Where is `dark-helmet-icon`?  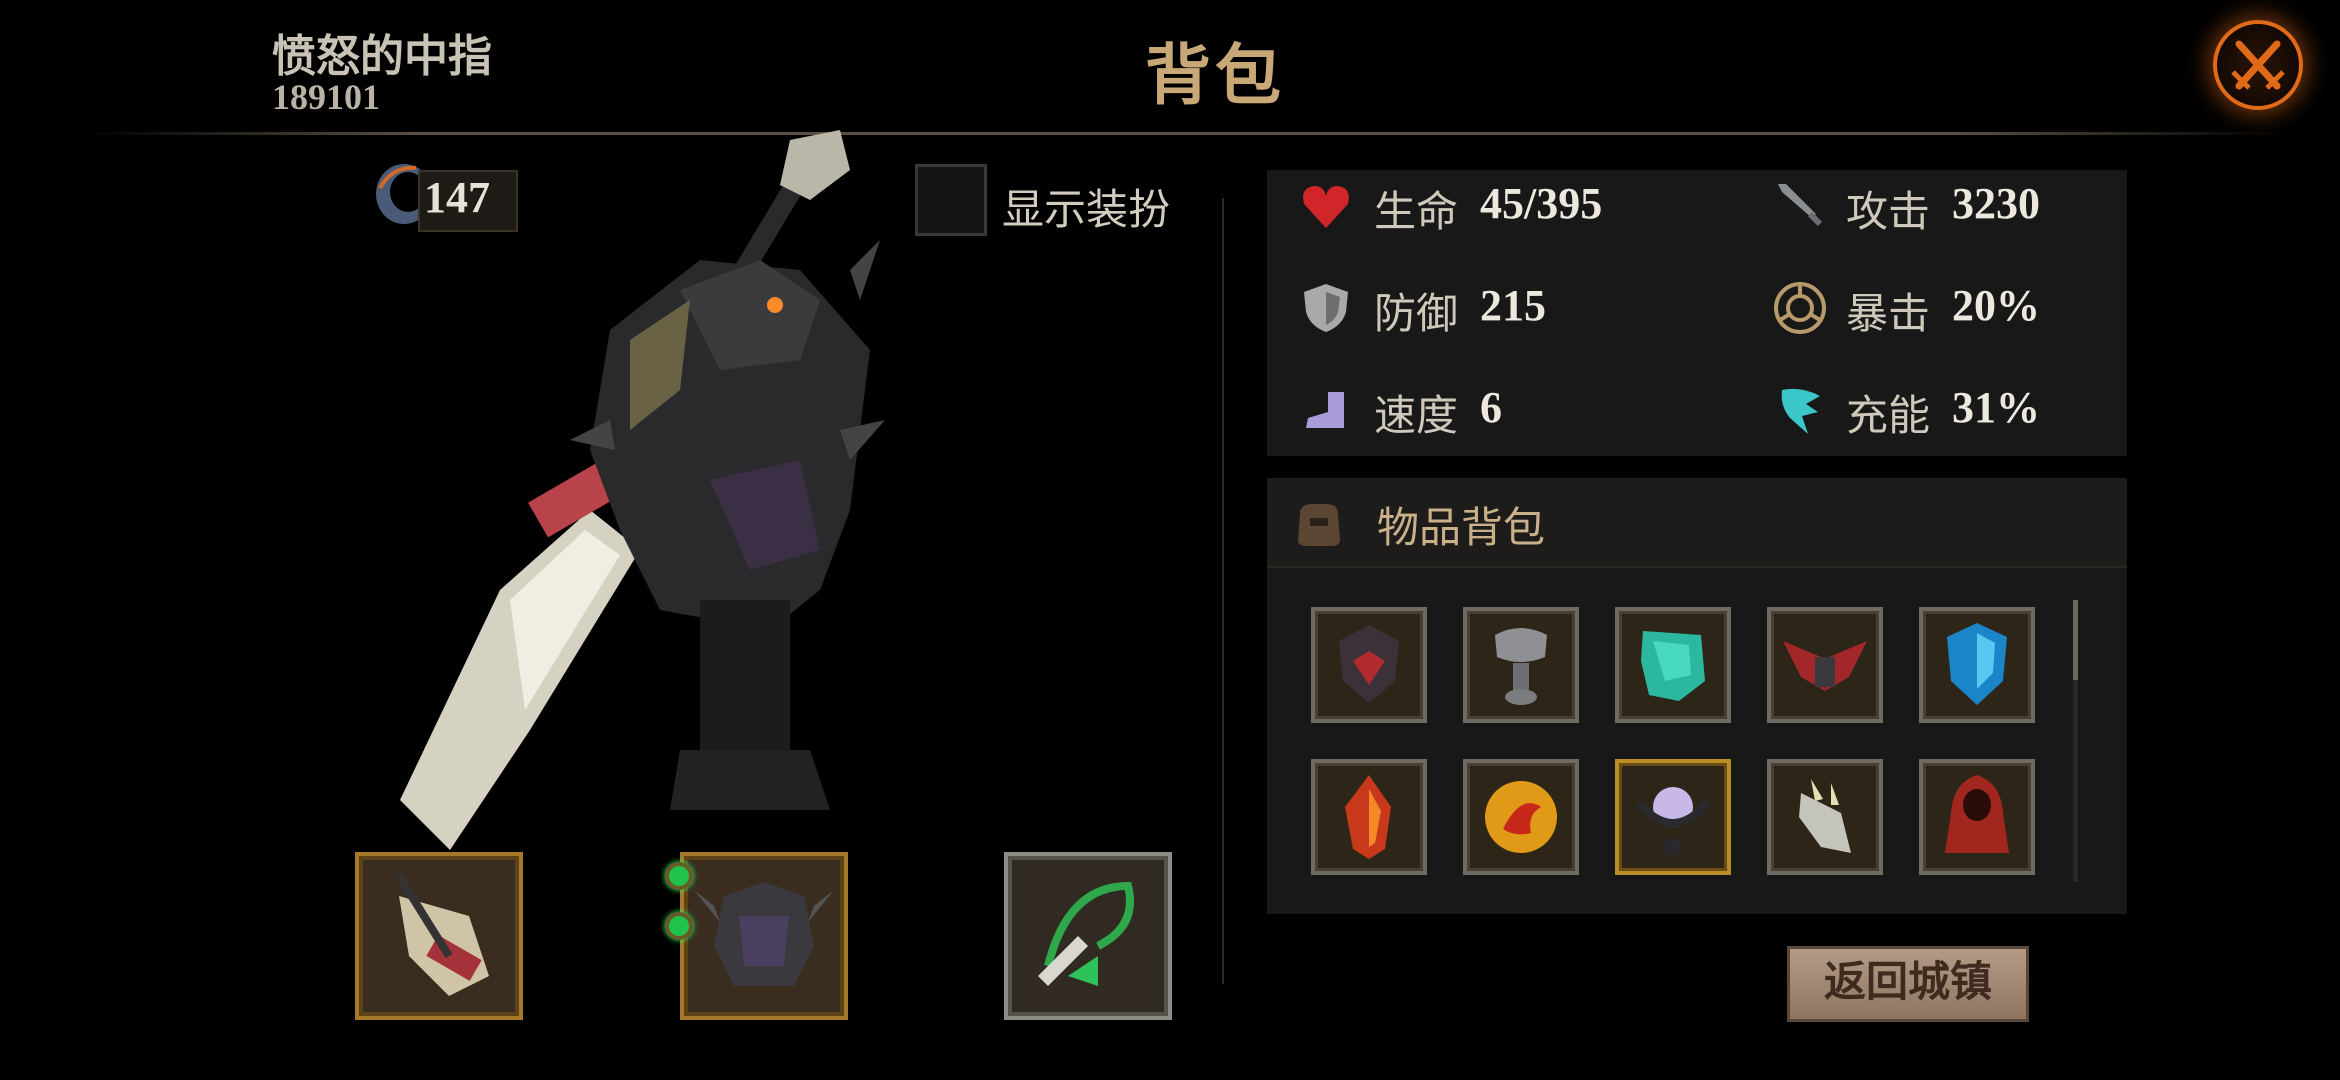
dark-helmet-icon is located at coordinates (1369, 664).